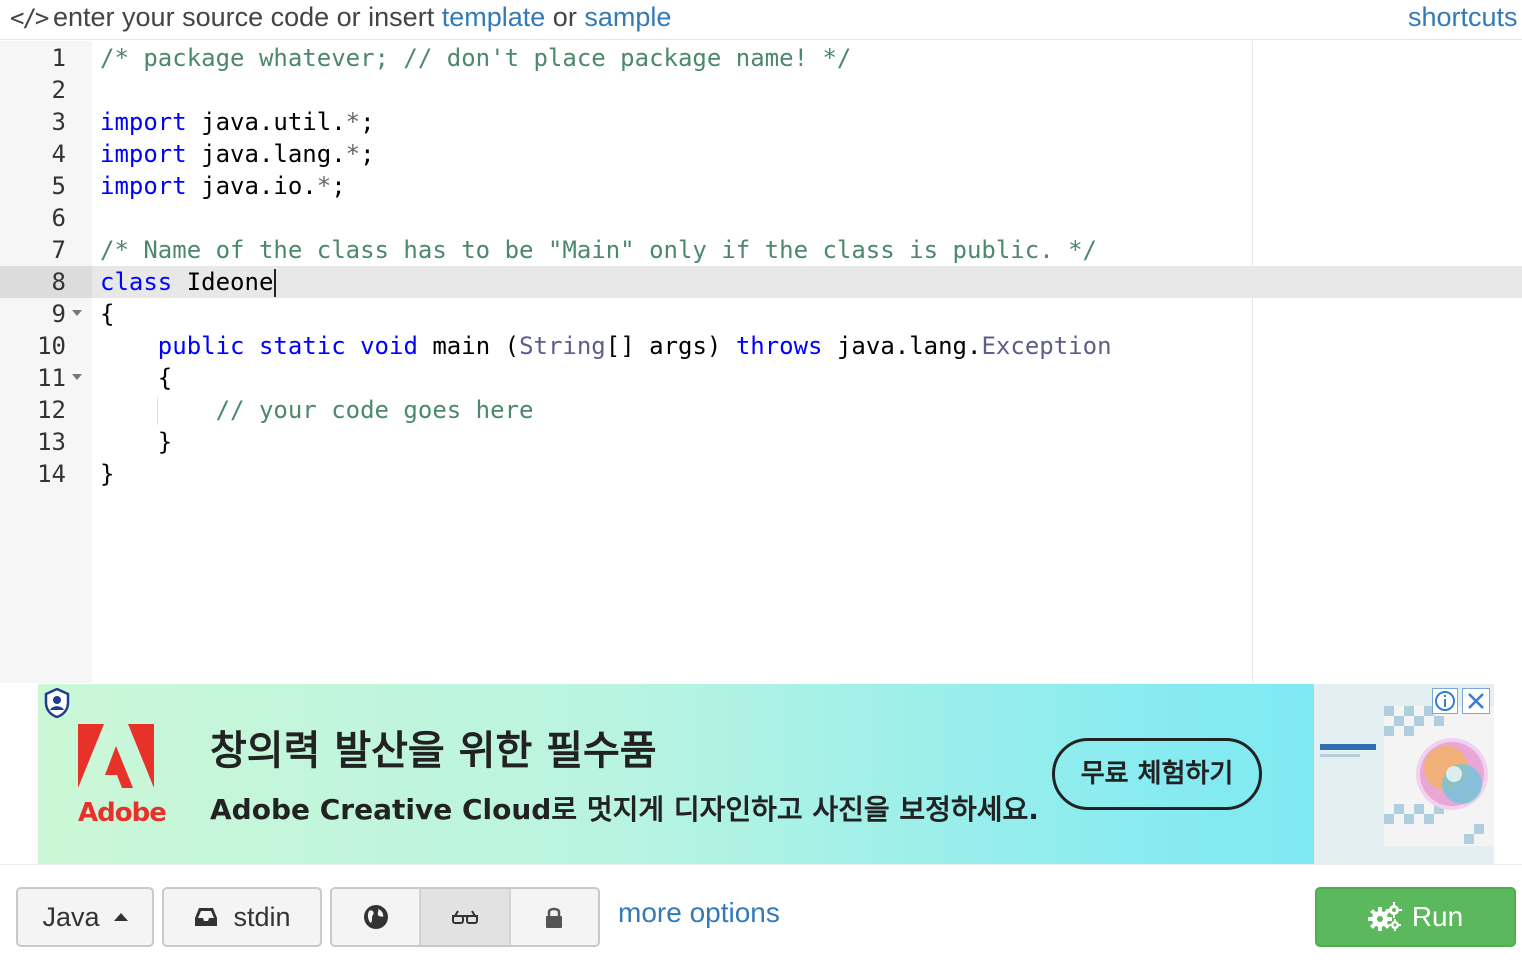 The height and width of the screenshot is (960, 1522). I want to click on editor-toolbar: Java stdin more options Run, so click(761, 912).